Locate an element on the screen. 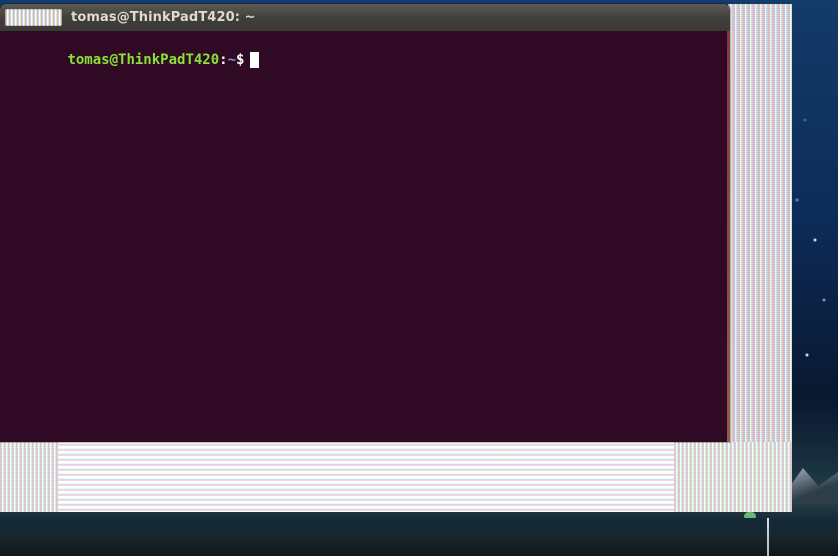 The image size is (838, 556). window-title: tomas@ThinkPadT420: ~ is located at coordinates (163, 17).